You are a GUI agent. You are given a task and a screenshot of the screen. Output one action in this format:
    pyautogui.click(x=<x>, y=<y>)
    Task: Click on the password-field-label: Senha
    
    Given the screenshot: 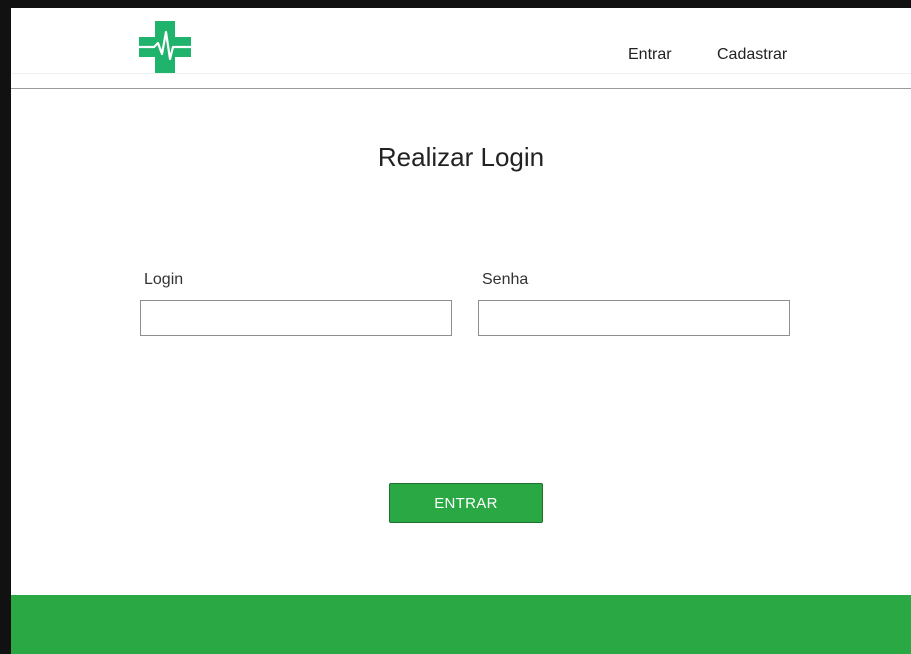 What is the action you would take?
    pyautogui.click(x=505, y=279)
    